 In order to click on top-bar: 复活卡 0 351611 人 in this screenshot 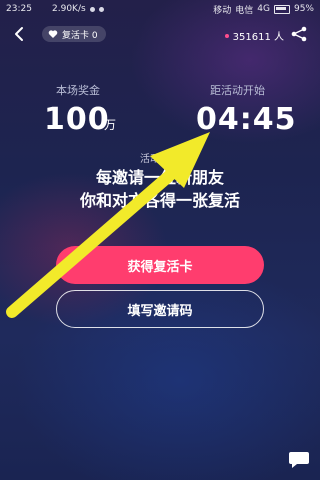, I will do `click(160, 34)`.